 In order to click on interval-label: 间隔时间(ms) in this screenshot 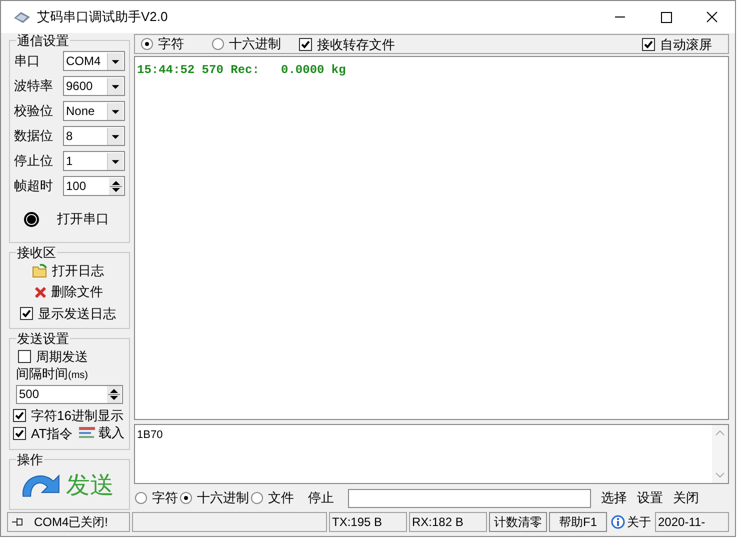, I will do `click(52, 374)`.